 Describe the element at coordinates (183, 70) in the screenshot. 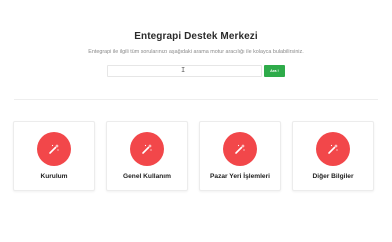

I see `text-cursor-icon: I` at that location.